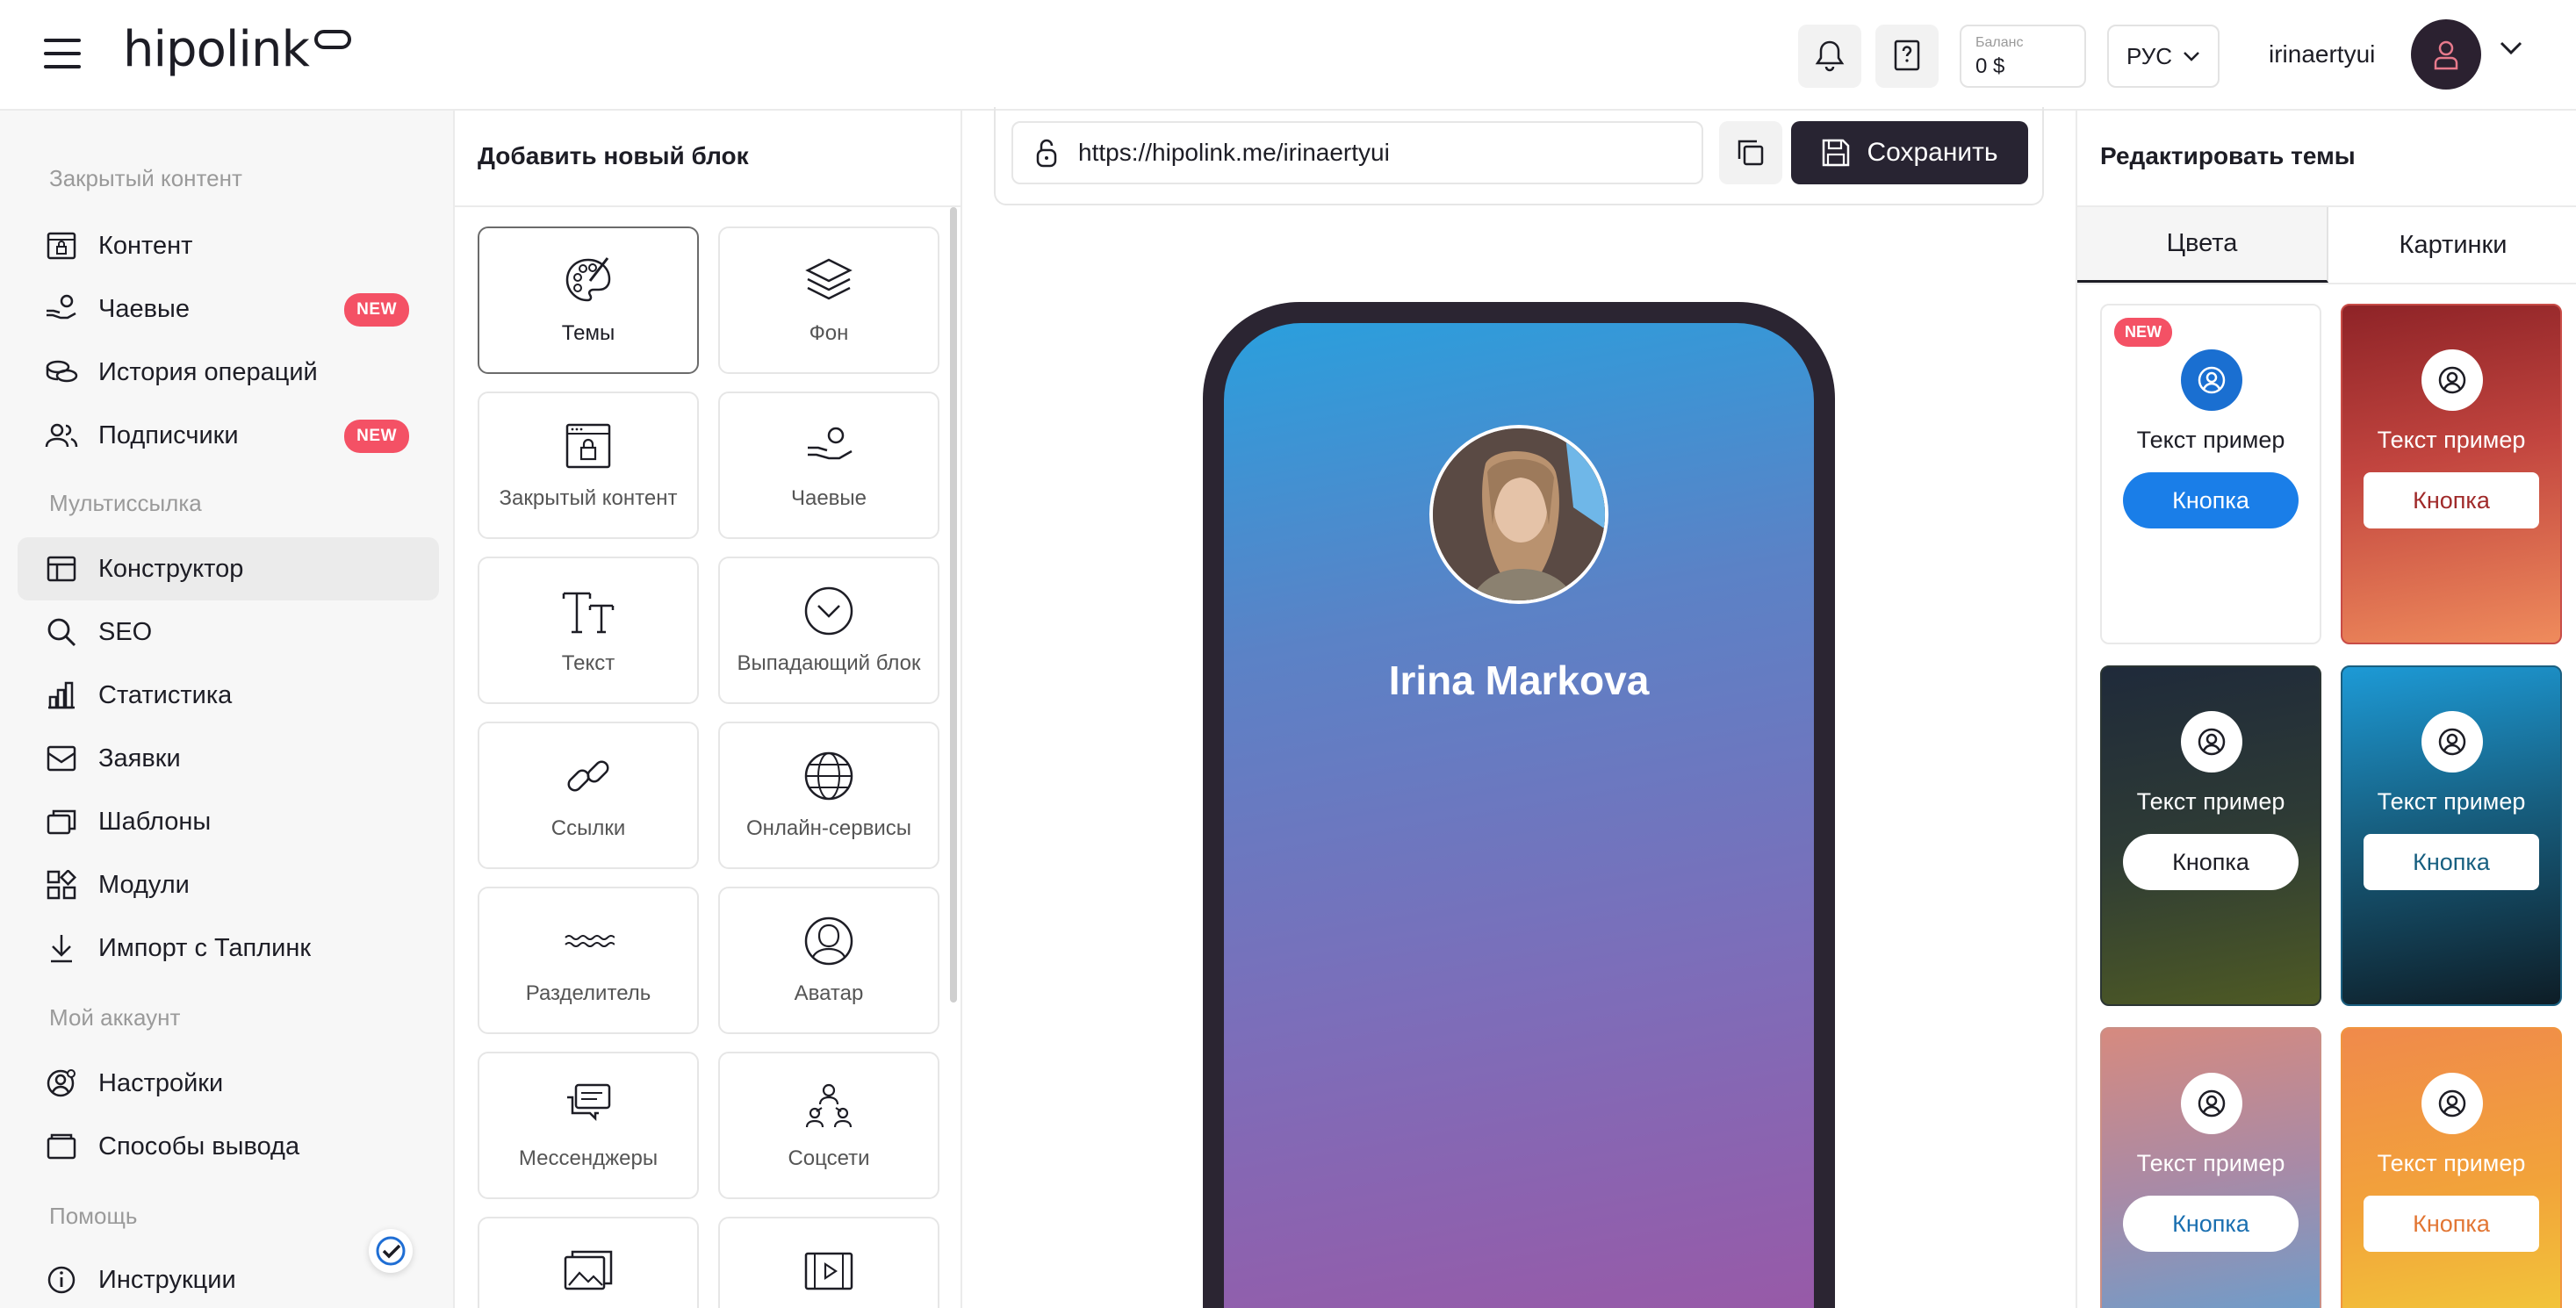 Image resolution: width=2576 pixels, height=1308 pixels. I want to click on section-title-help: Помощь, so click(93, 1216).